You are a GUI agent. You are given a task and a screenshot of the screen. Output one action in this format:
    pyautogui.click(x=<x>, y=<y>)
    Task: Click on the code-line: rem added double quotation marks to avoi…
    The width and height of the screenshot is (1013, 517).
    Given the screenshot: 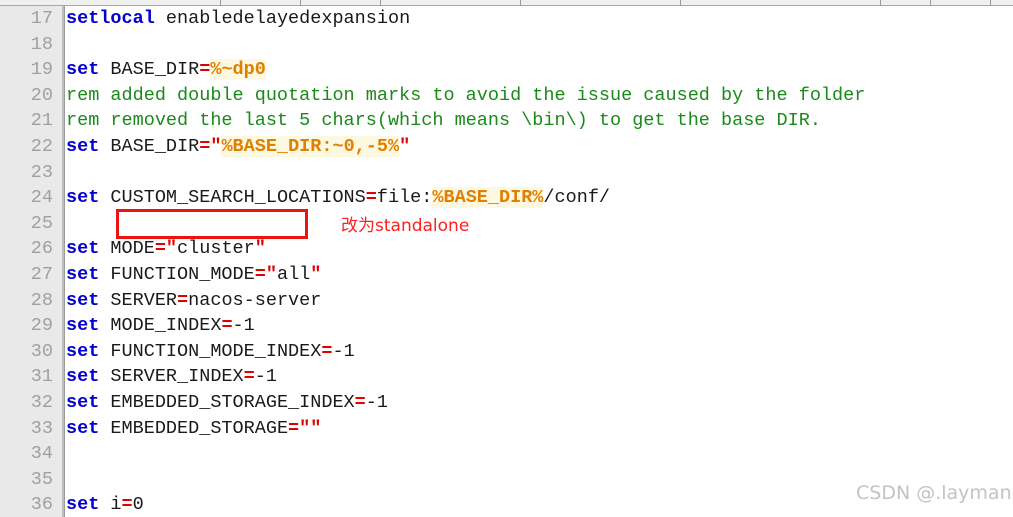 What is the action you would take?
    pyautogui.click(x=539, y=96)
    